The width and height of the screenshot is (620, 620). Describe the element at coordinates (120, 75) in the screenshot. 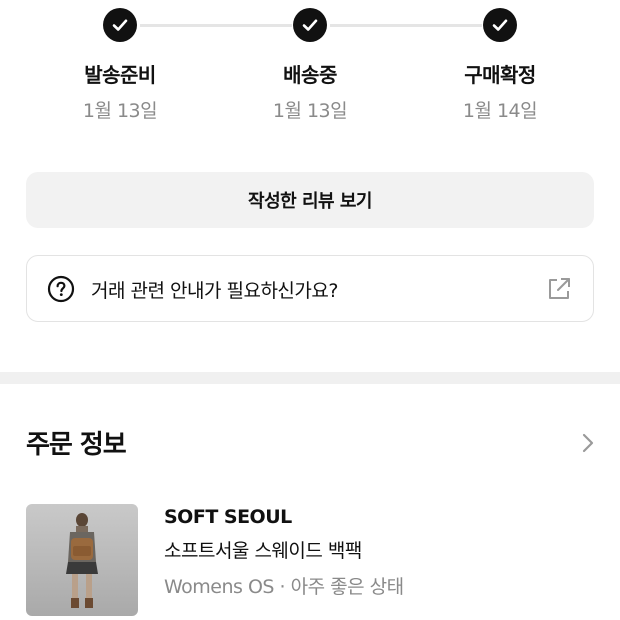

I see `step-label: 발송준비` at that location.